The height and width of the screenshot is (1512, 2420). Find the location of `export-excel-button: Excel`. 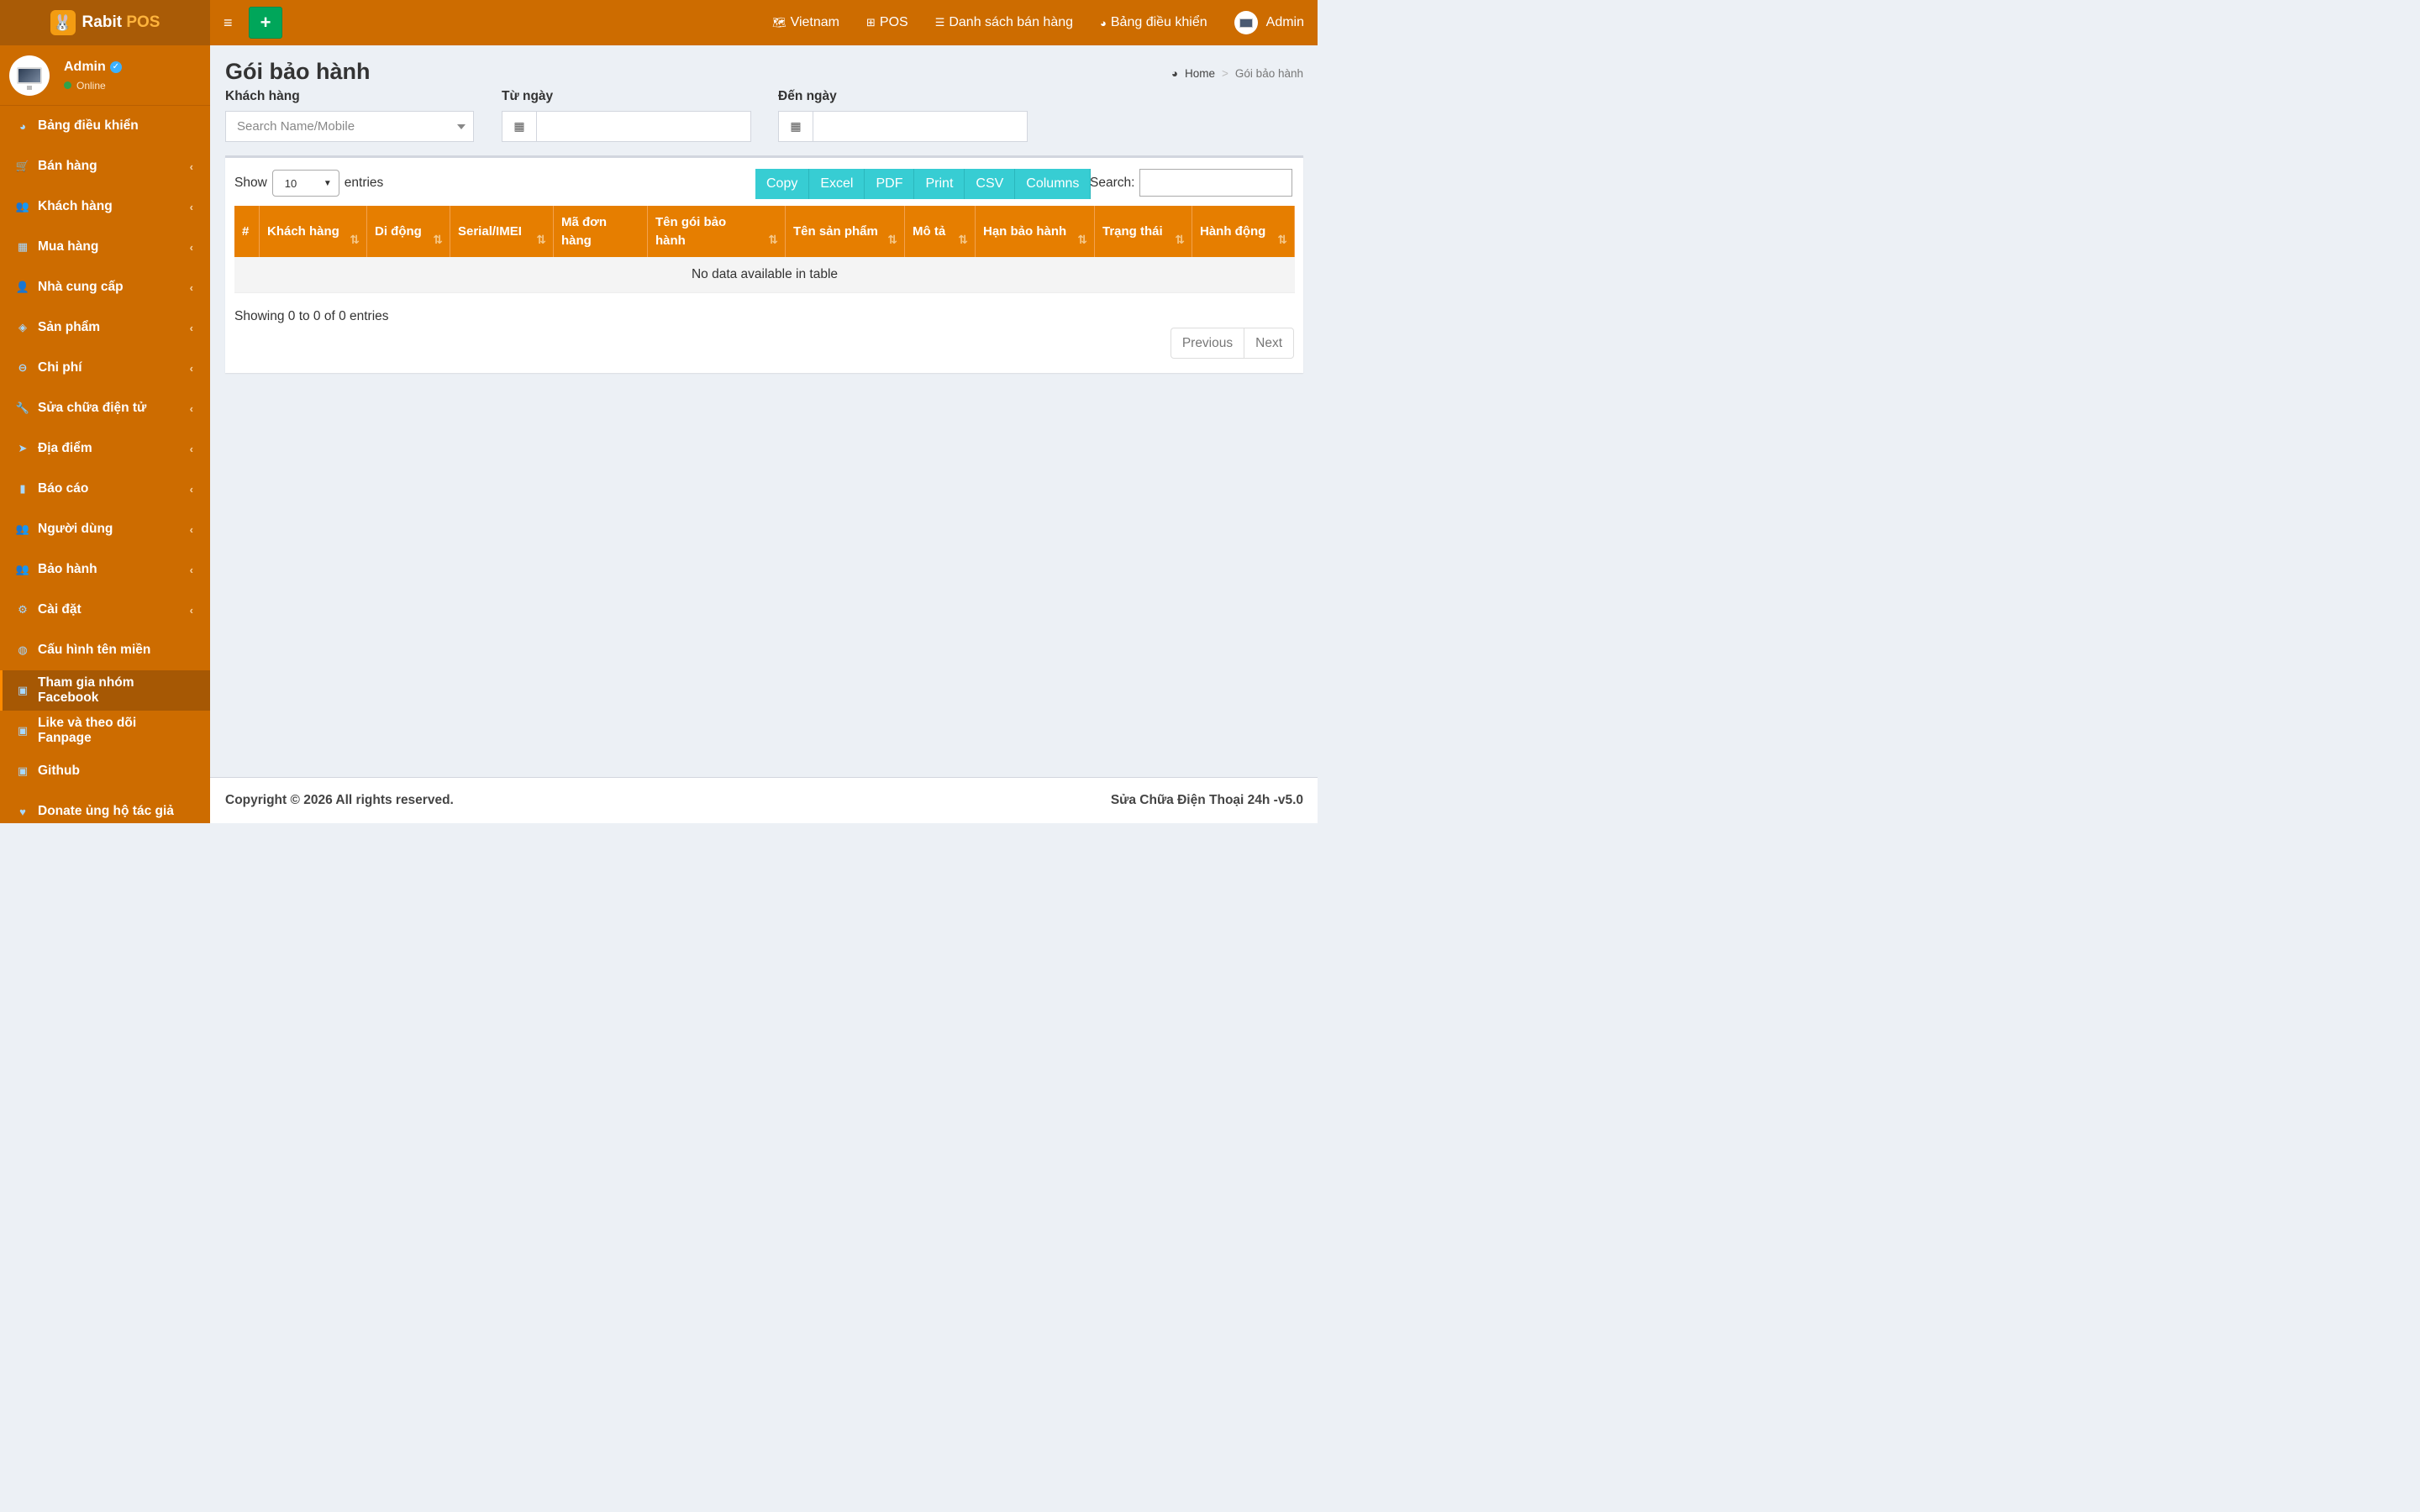

export-excel-button: Excel is located at coordinates (837, 184).